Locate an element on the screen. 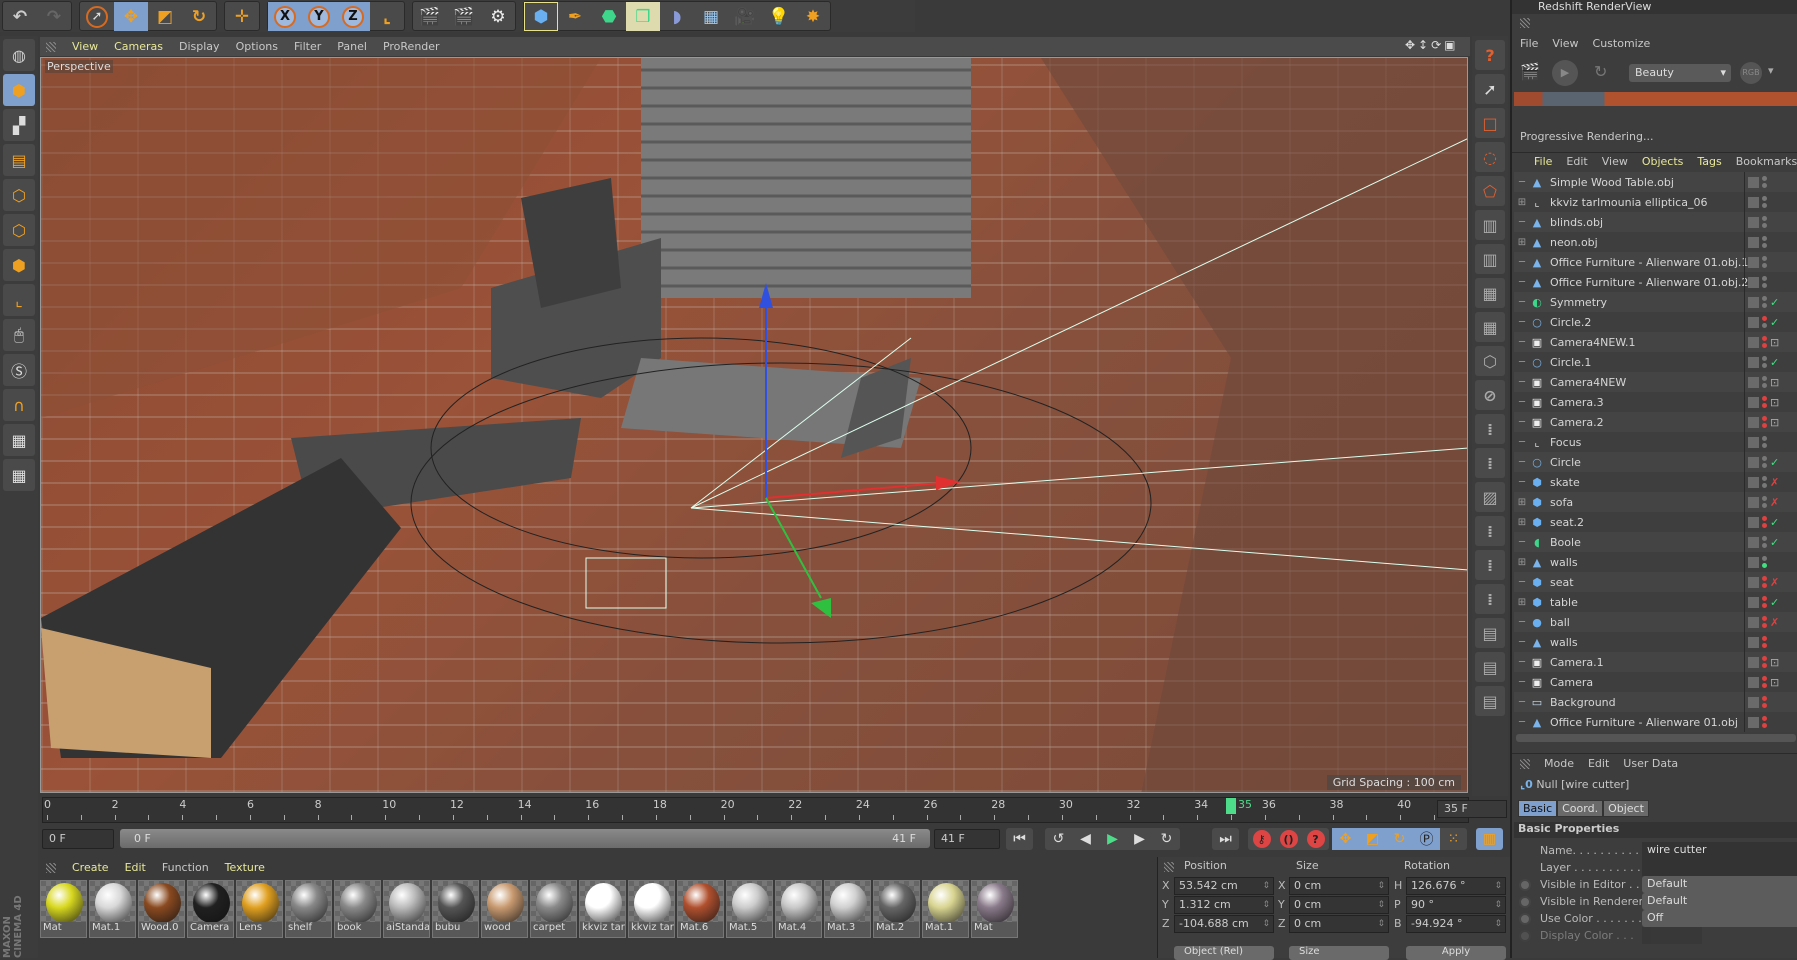 The width and height of the screenshot is (1797, 960). rs-menu-file: File is located at coordinates (1529, 43).